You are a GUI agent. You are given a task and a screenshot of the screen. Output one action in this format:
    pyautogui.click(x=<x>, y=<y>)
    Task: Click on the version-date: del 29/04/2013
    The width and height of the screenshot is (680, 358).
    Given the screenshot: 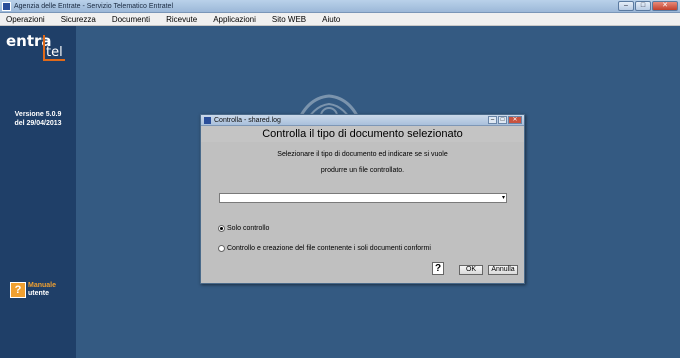 What is the action you would take?
    pyautogui.click(x=38, y=123)
    